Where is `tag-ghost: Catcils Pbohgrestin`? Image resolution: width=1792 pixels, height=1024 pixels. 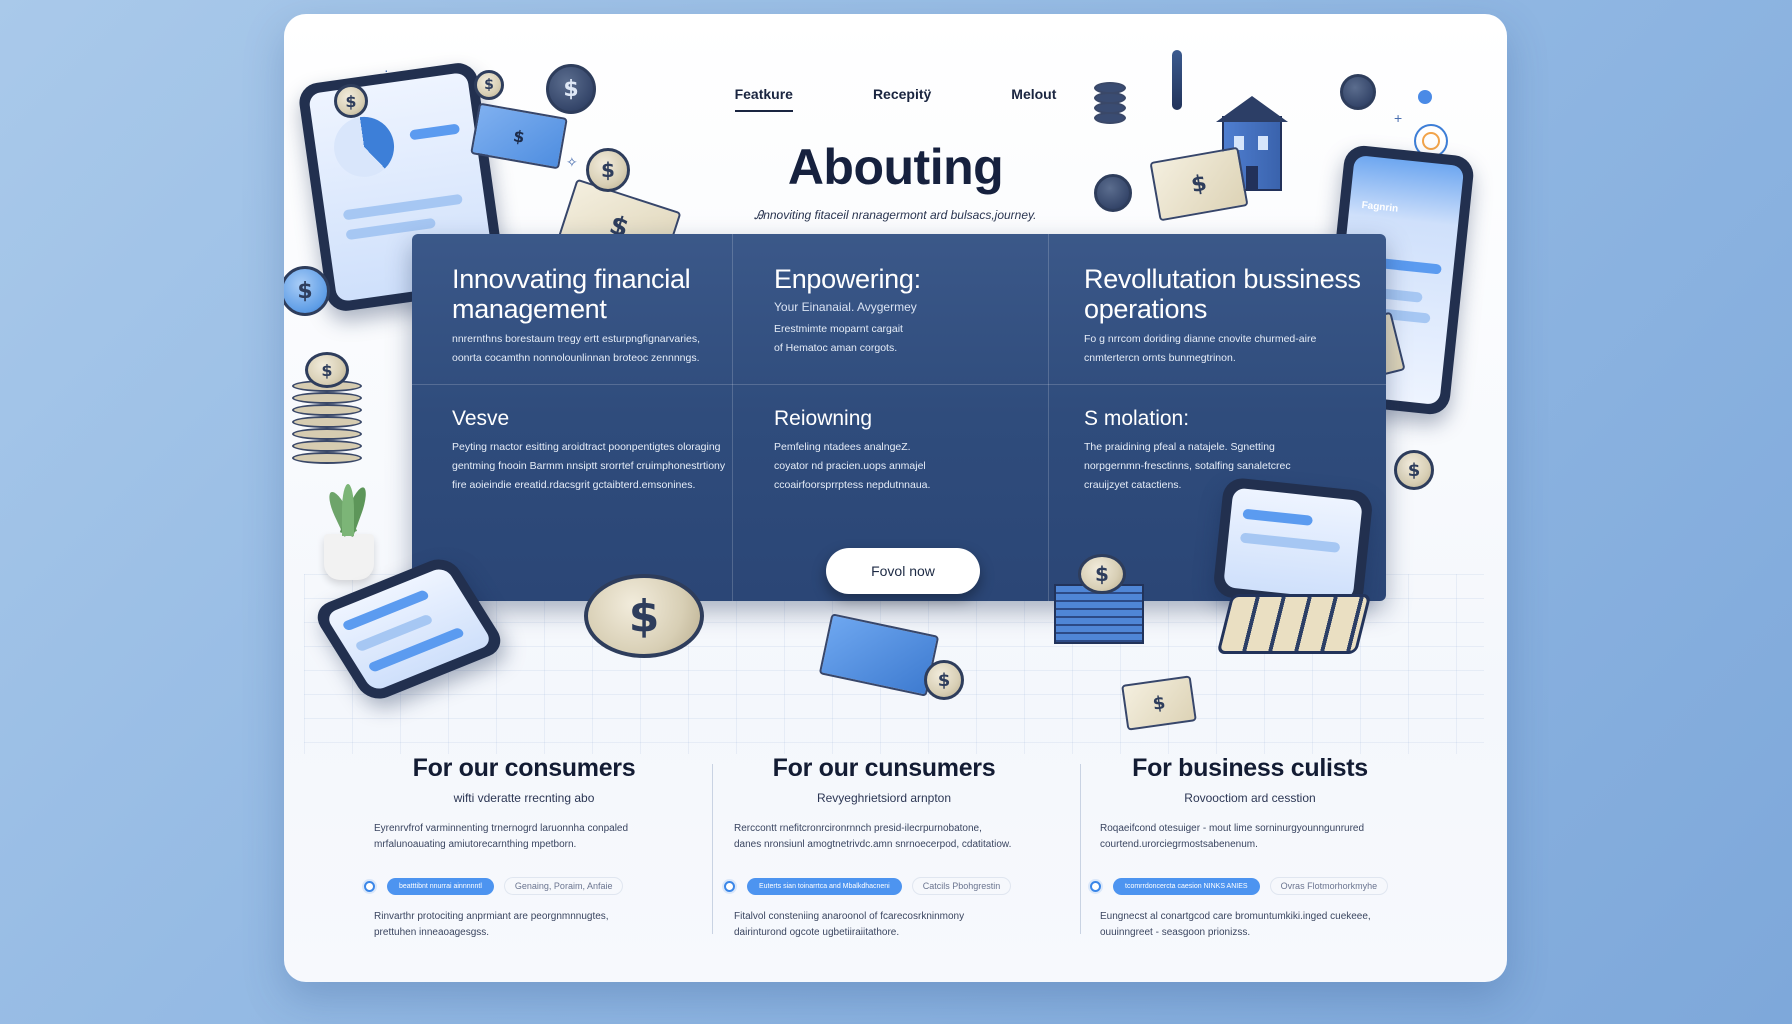
tag-ghost: Catcils Pbohgrestin is located at coordinates (961, 886).